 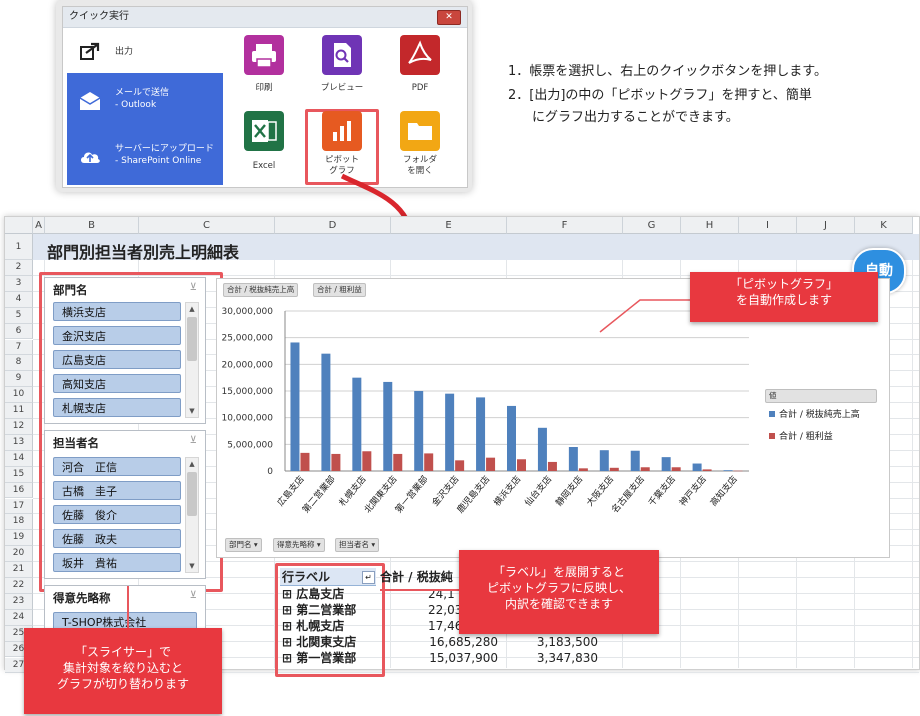 What do you see at coordinates (19, 268) in the screenshot?
I see `row-header: 2` at bounding box center [19, 268].